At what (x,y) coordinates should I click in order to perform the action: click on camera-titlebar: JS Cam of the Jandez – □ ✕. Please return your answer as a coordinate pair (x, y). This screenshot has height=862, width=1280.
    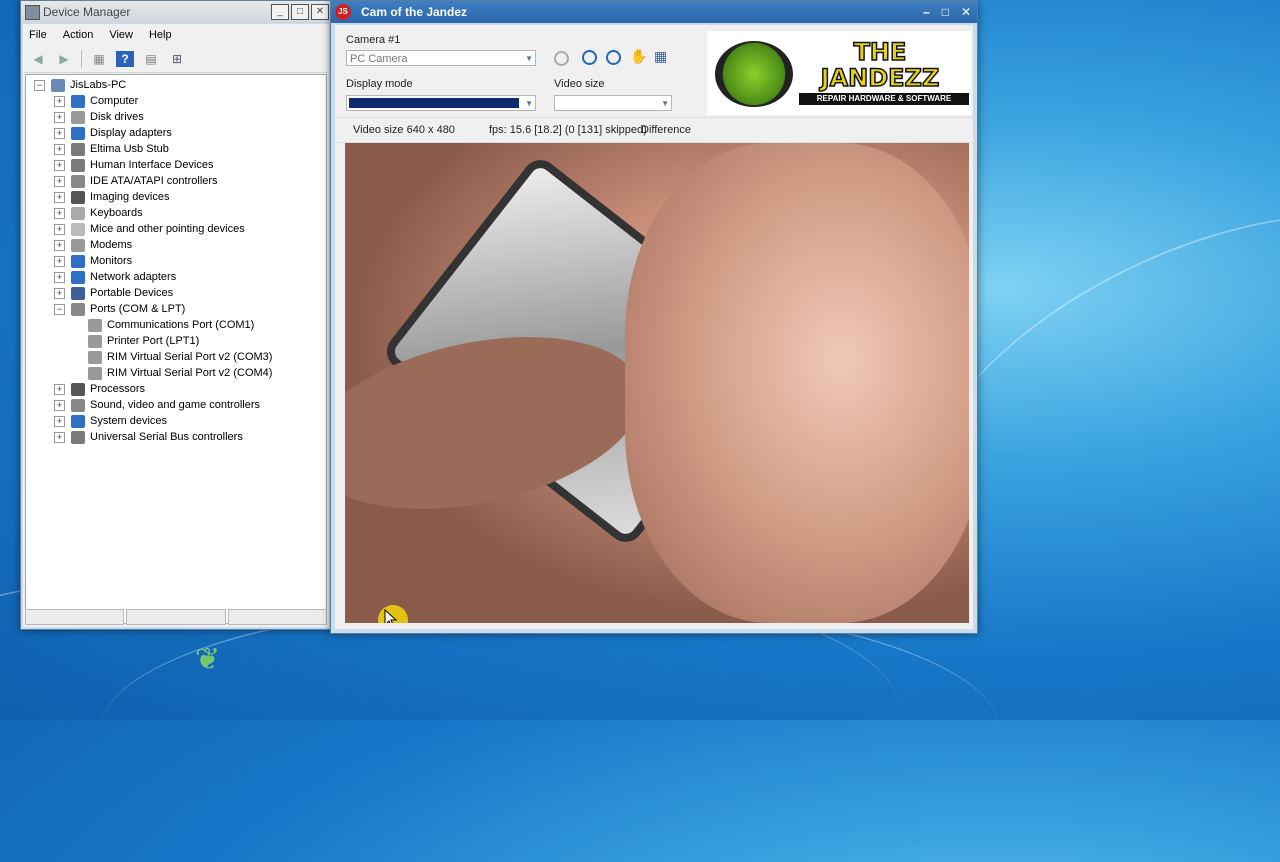
    Looking at the image, I should click on (654, 12).